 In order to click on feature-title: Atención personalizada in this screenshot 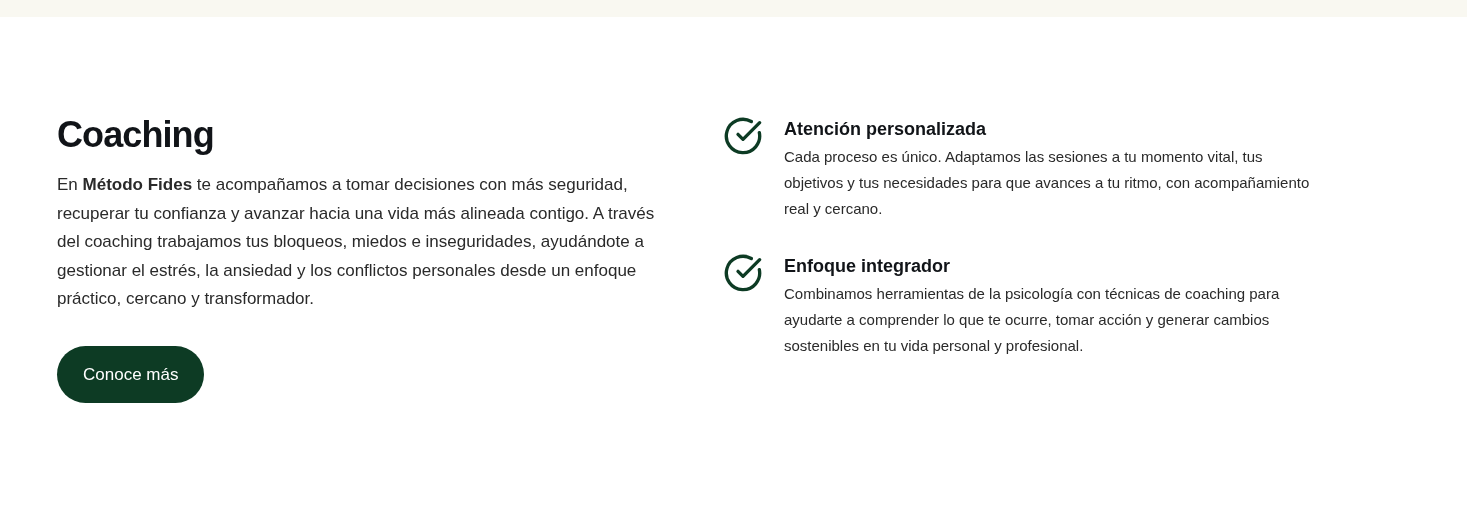, I will do `click(886, 129)`.